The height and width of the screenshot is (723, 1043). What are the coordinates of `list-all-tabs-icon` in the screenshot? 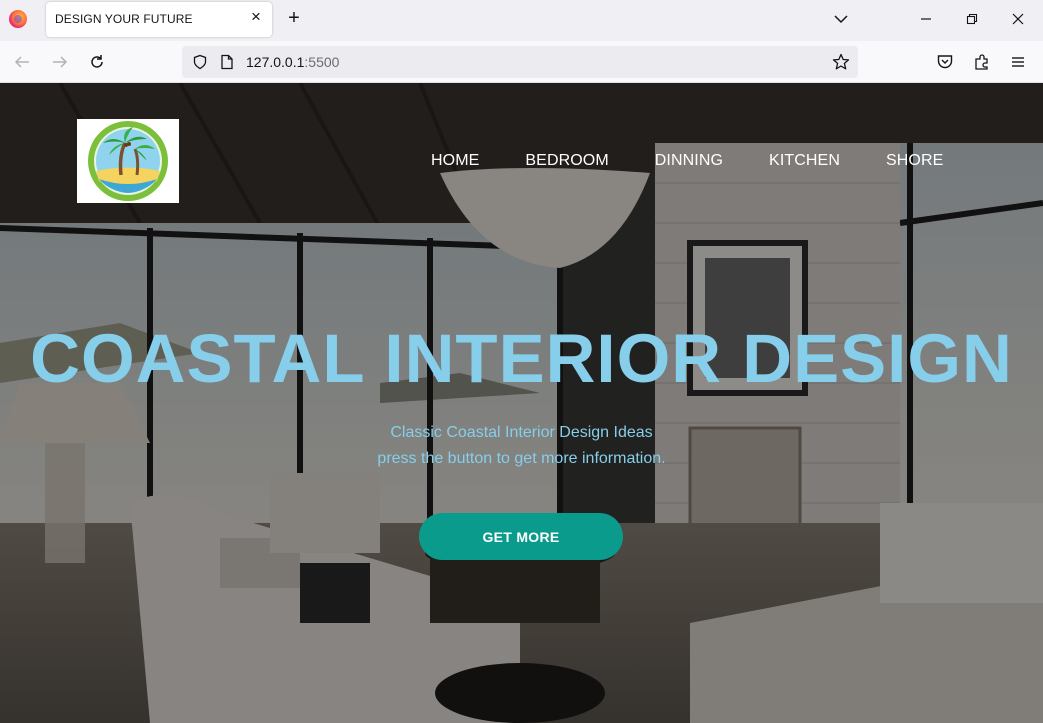 It's located at (841, 19).